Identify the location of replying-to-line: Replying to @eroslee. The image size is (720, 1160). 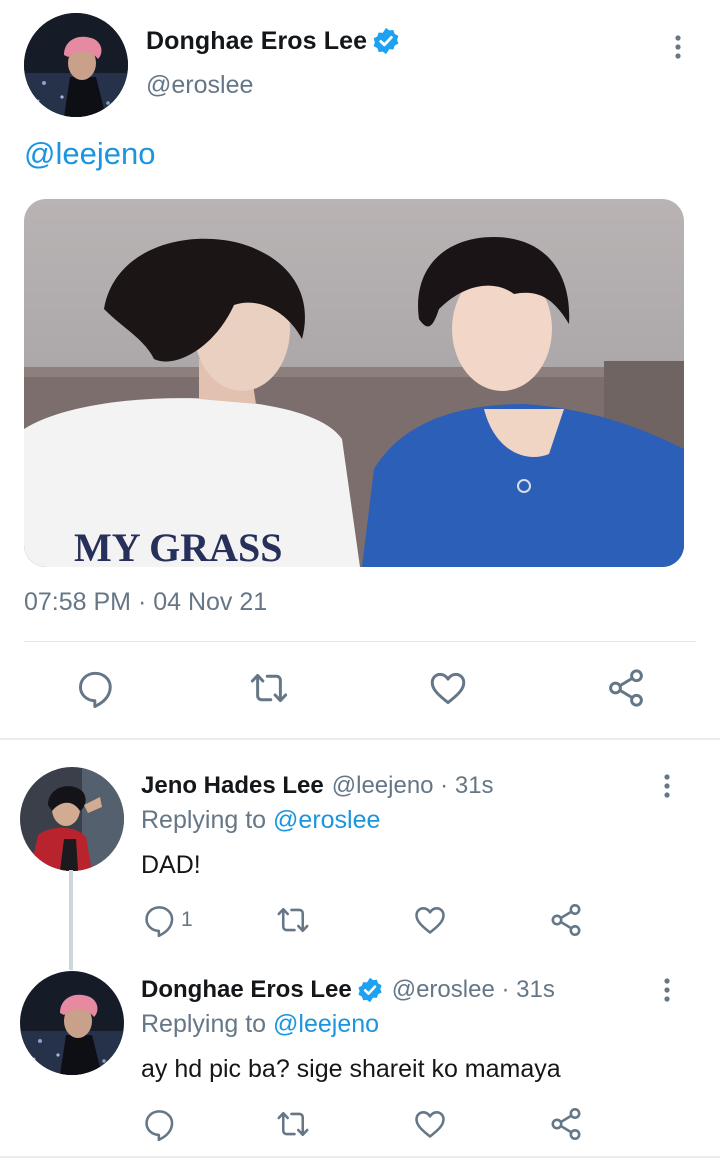
(260, 820).